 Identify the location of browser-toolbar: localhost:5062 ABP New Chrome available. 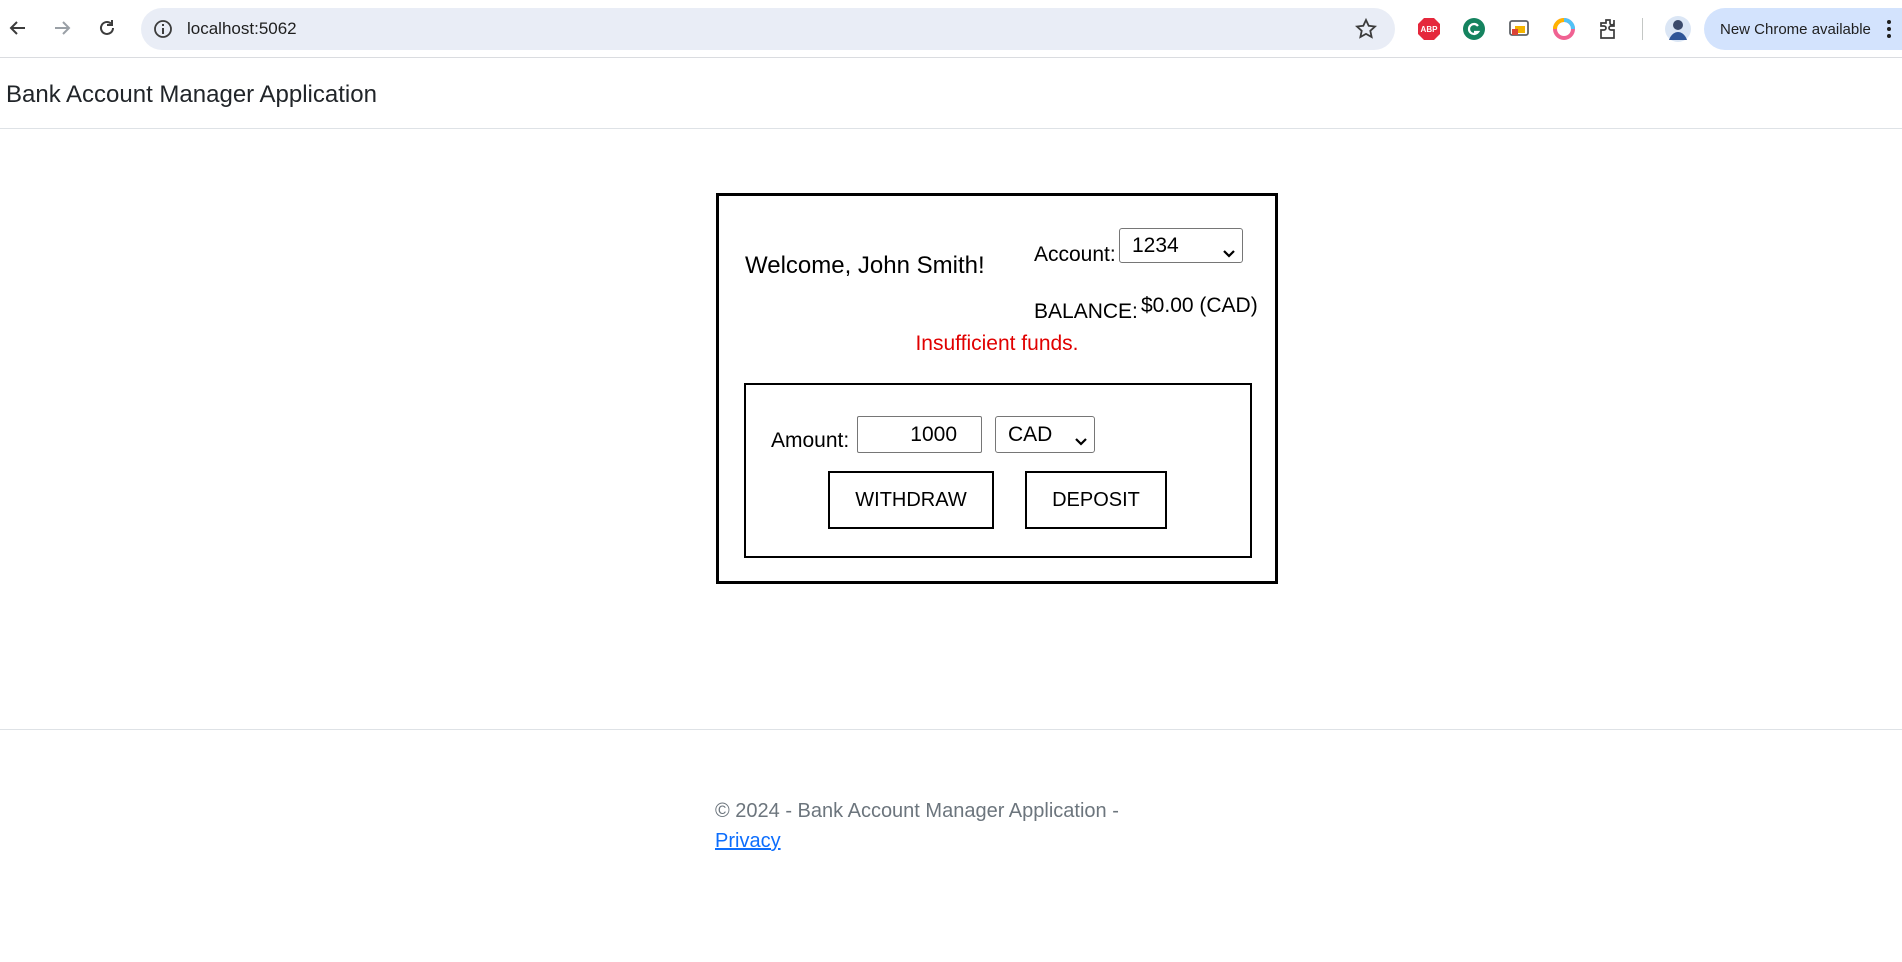
(951, 29).